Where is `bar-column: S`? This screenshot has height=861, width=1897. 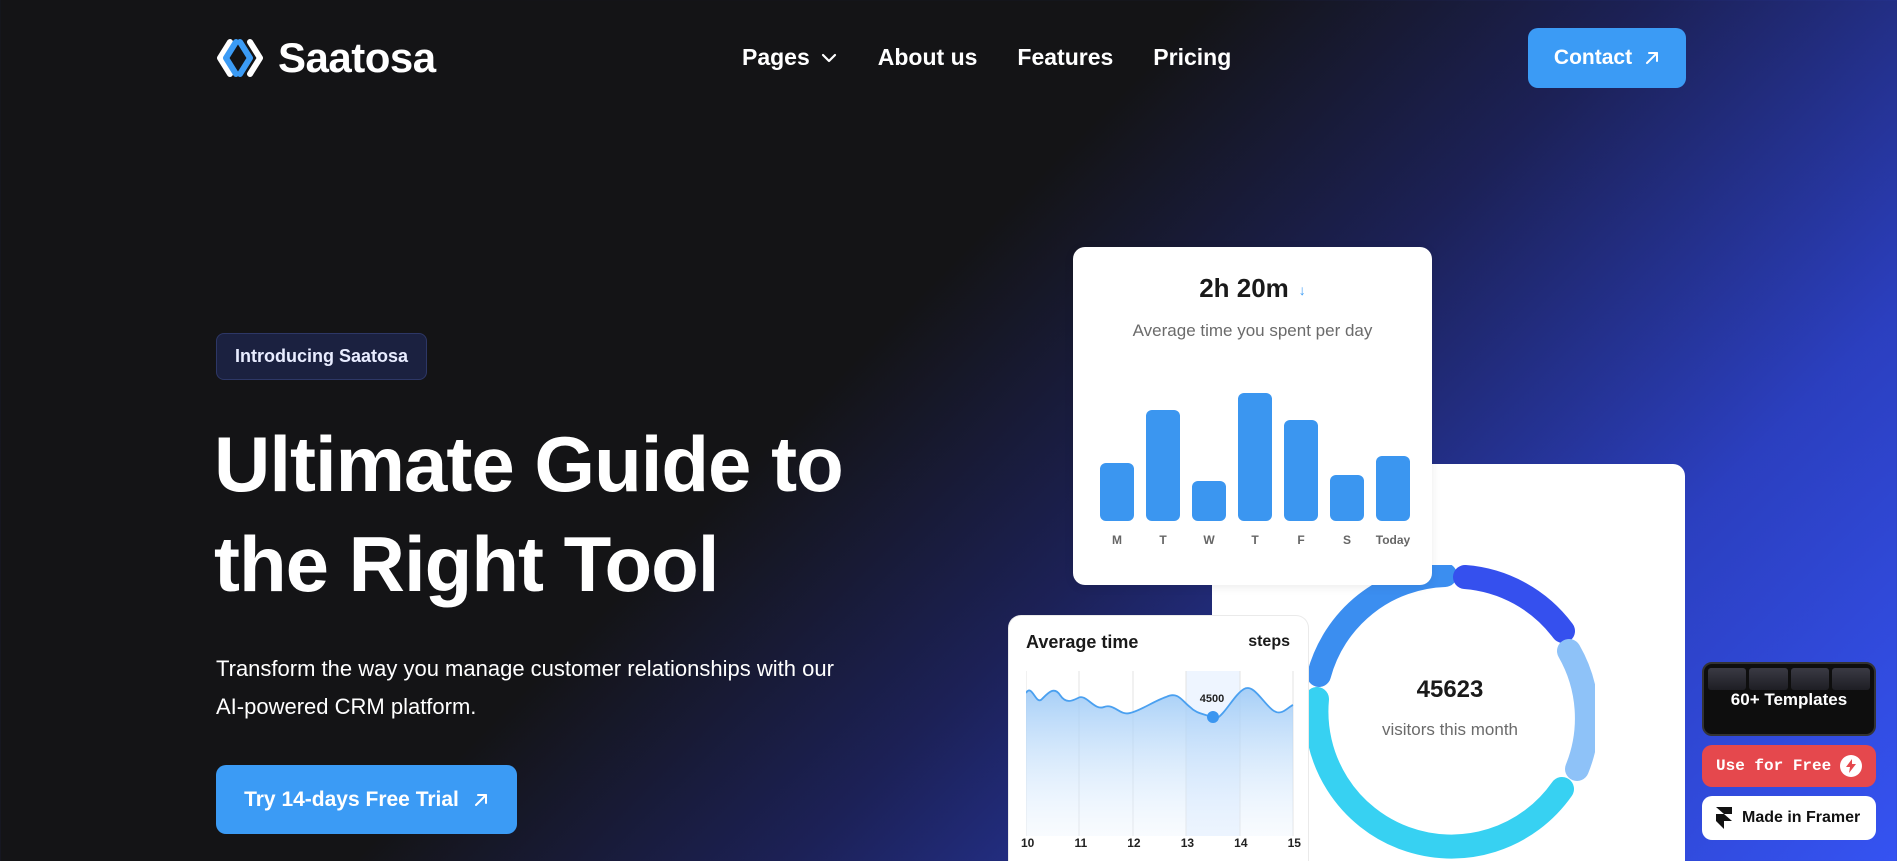 bar-column: S is located at coordinates (1347, 511).